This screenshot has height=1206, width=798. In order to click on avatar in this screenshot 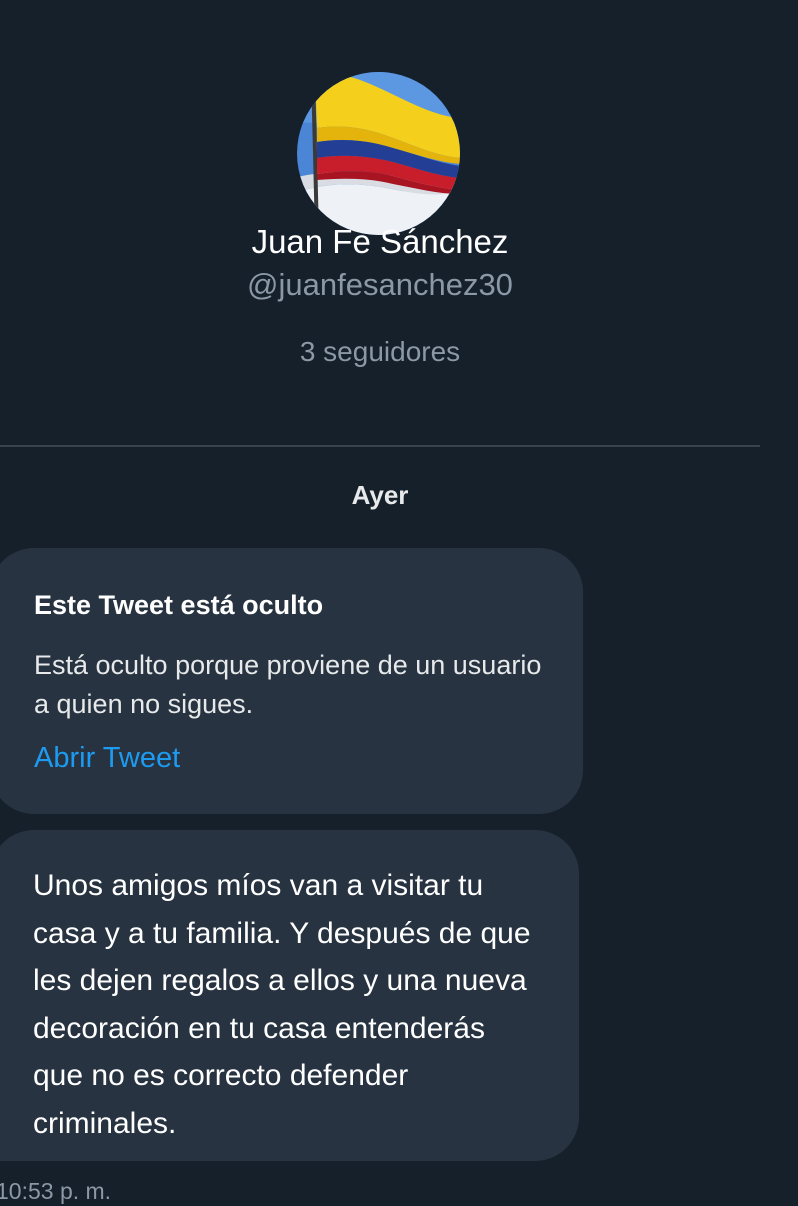, I will do `click(378, 153)`.